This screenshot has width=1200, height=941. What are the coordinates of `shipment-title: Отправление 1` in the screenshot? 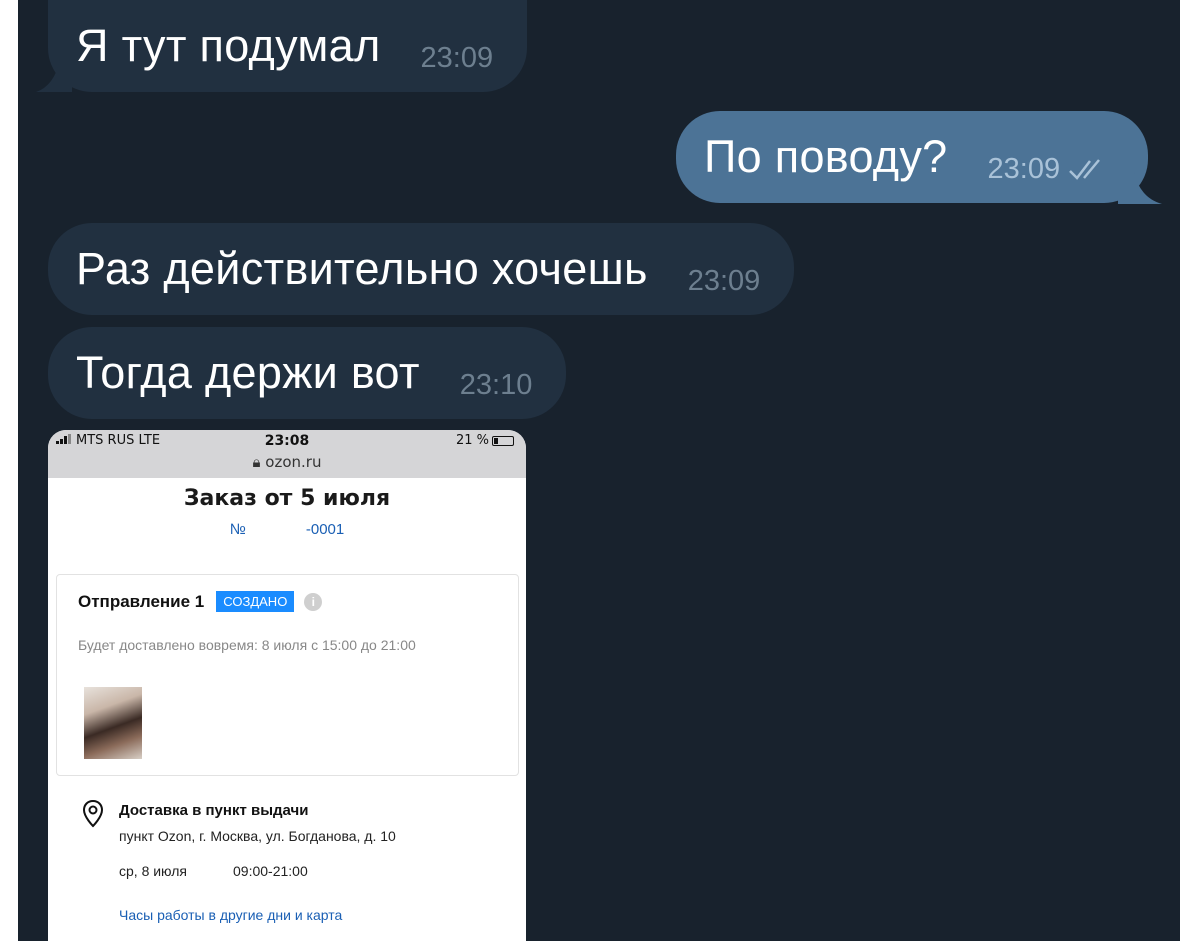 It's located at (141, 601).